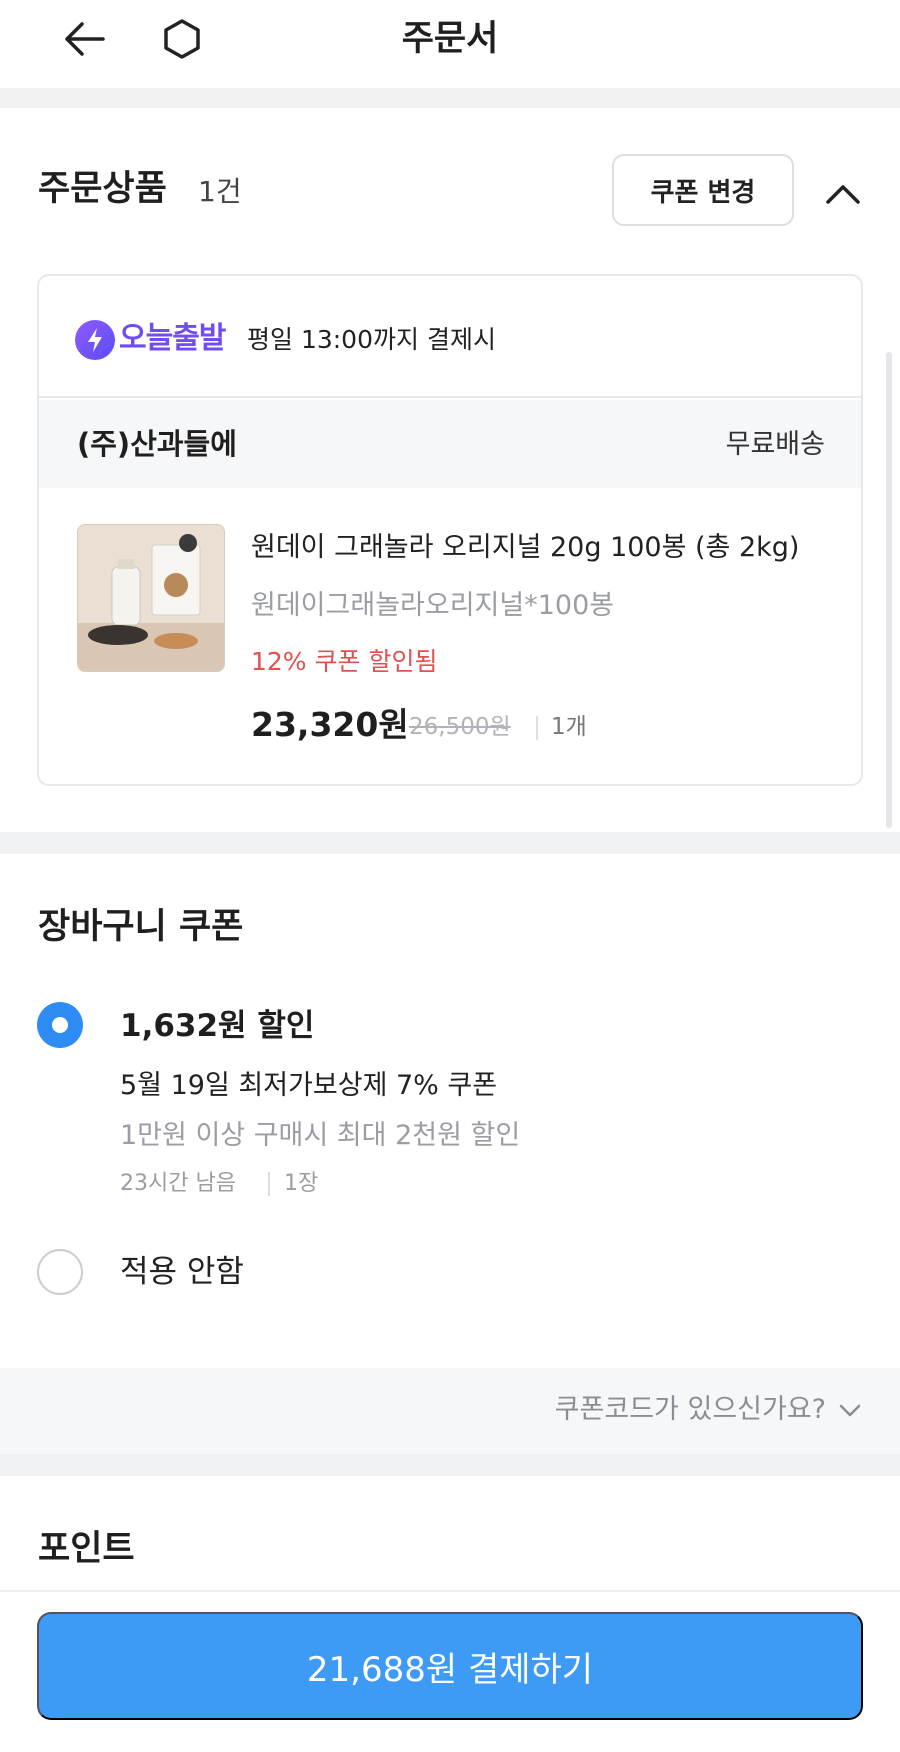 This screenshot has height=1752, width=900. What do you see at coordinates (775, 444) in the screenshot?
I see `shipping-fee: 무료배송` at bounding box center [775, 444].